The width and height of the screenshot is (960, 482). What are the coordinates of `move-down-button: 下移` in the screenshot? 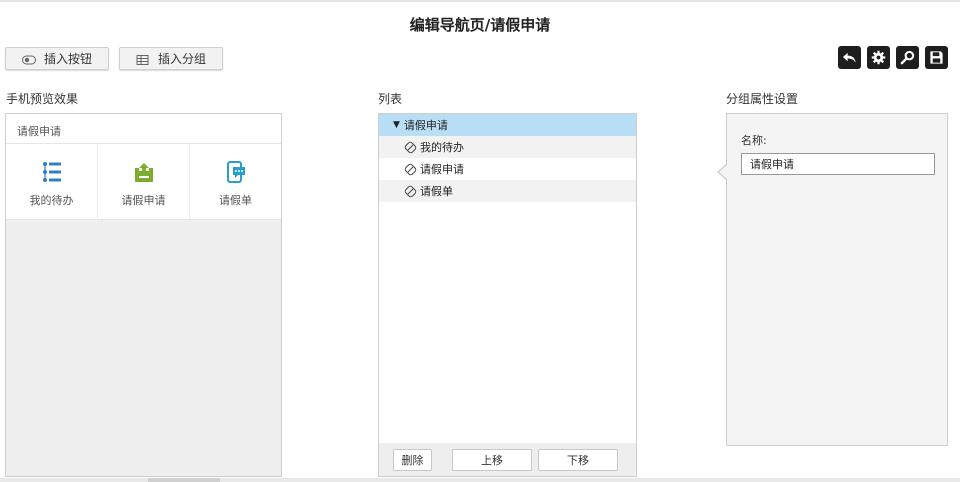 It's located at (578, 460).